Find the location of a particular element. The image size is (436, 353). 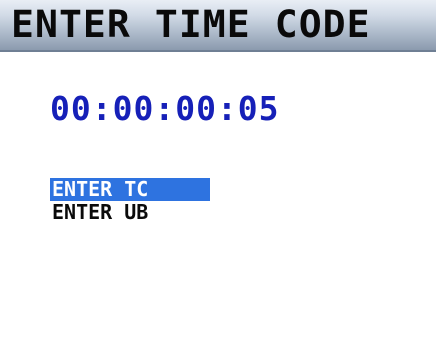

menu-list: ENTER TC ENTER UB is located at coordinates (135, 201).